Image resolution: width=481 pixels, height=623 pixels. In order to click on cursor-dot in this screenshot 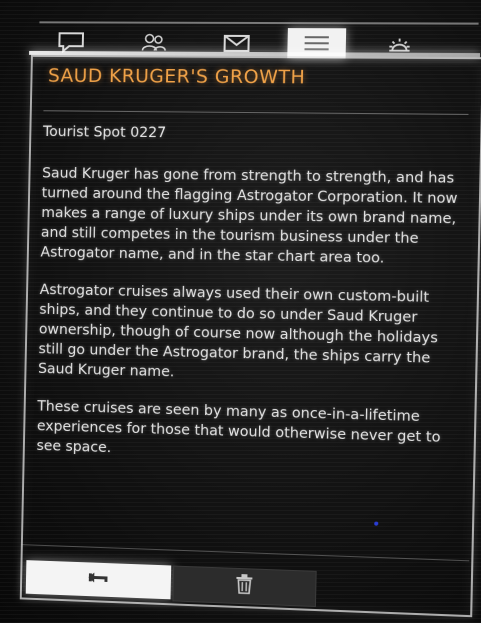, I will do `click(376, 524)`.